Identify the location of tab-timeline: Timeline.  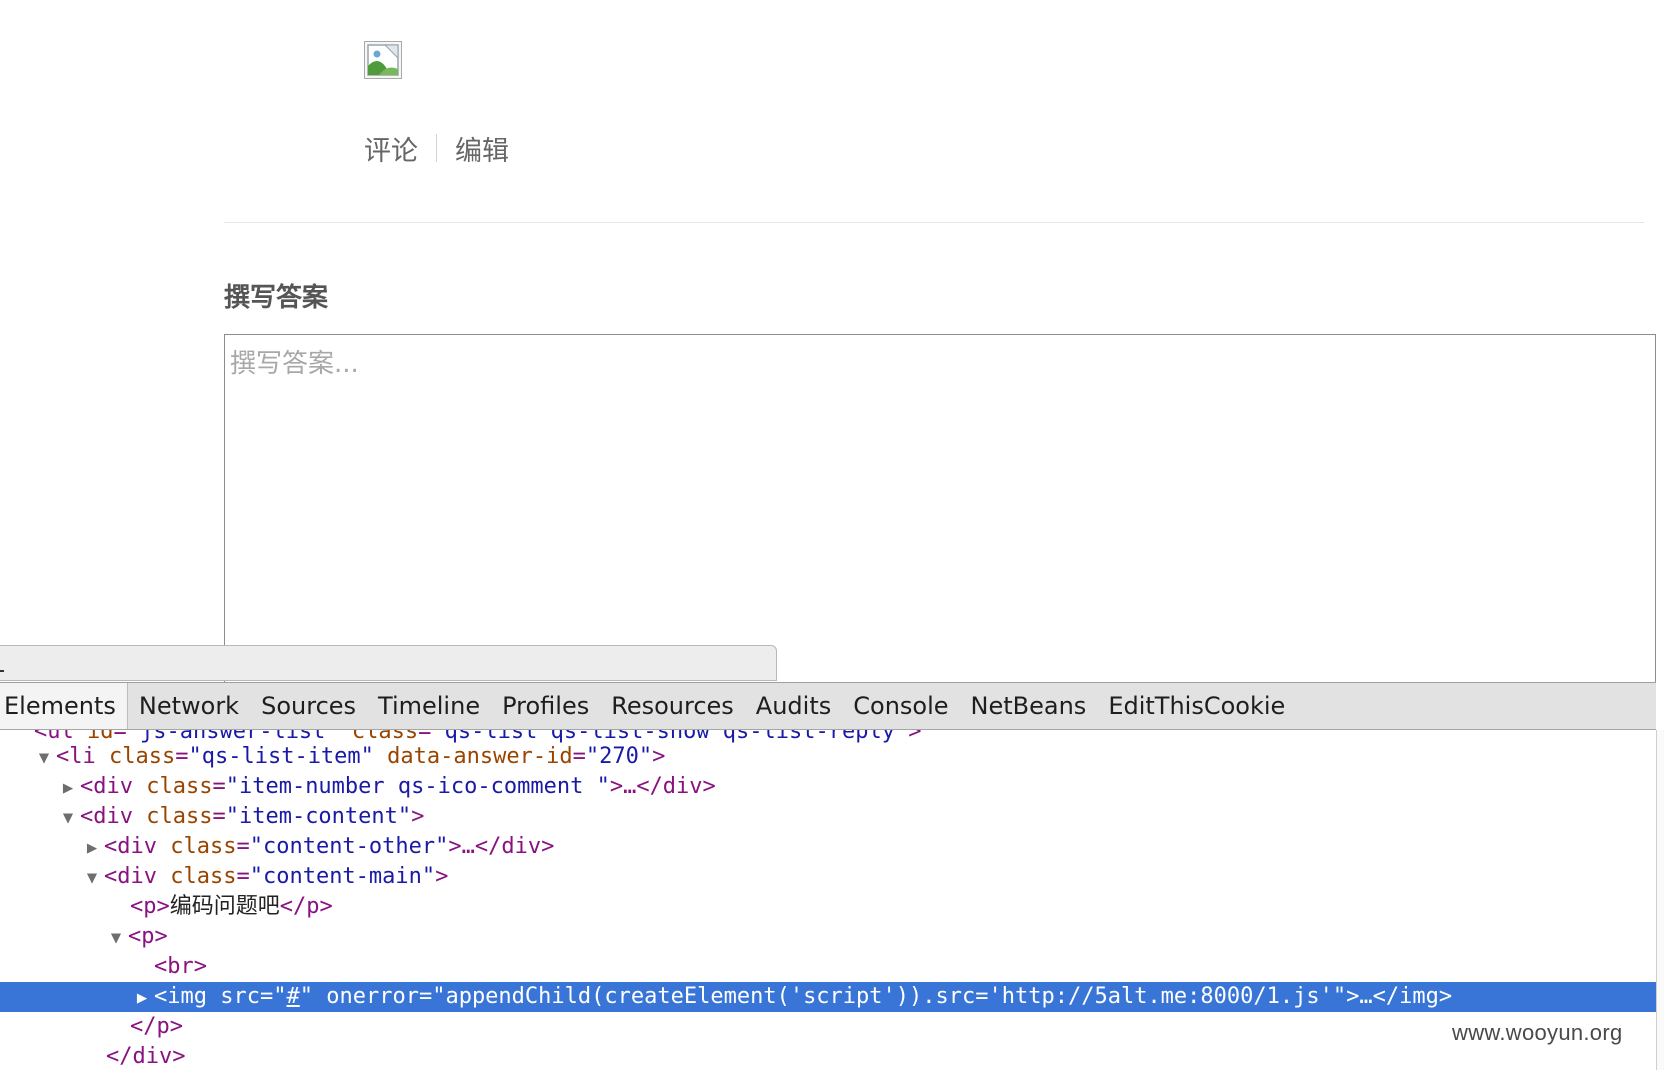
(429, 706).